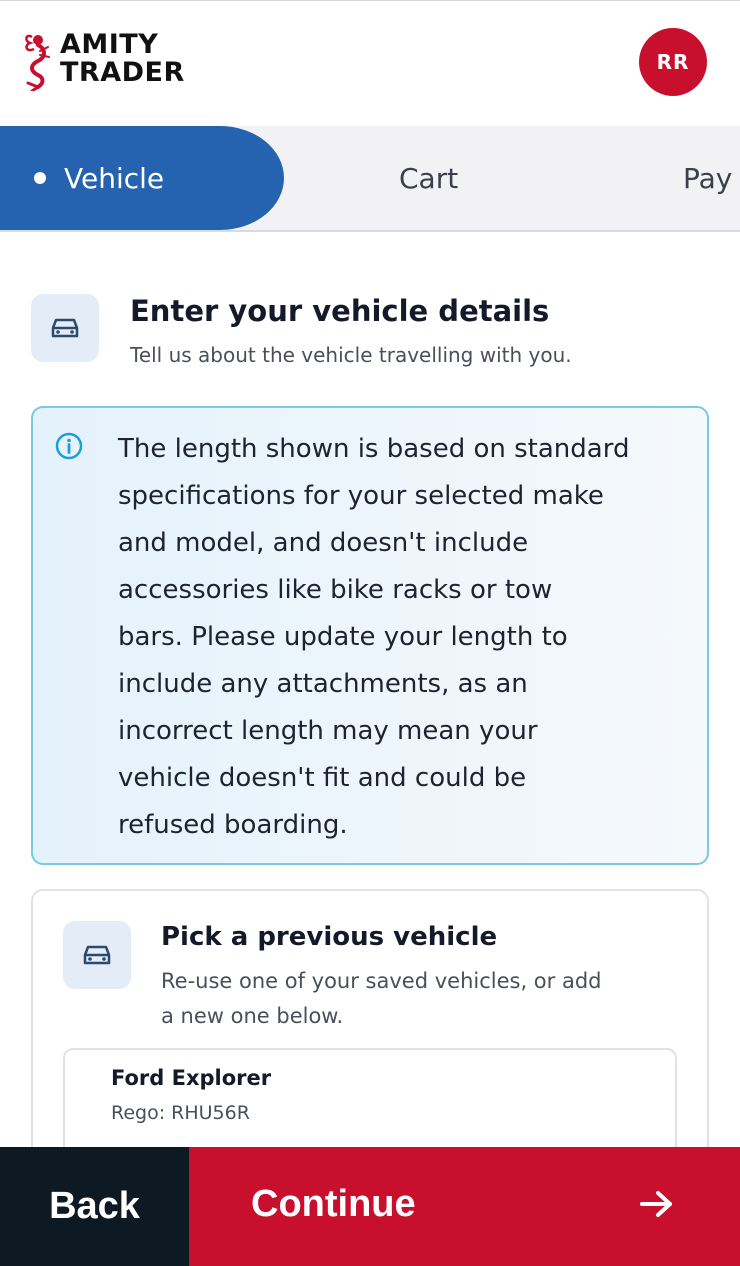 The width and height of the screenshot is (740, 1266). What do you see at coordinates (122, 72) in the screenshot?
I see `brand-line-2: TRADER` at bounding box center [122, 72].